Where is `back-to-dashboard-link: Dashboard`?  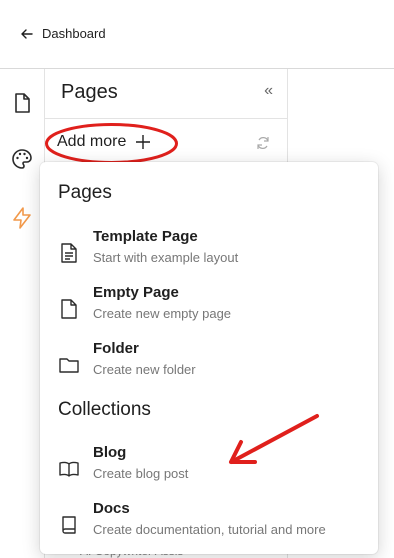
back-to-dashboard-link: Dashboard is located at coordinates (63, 33).